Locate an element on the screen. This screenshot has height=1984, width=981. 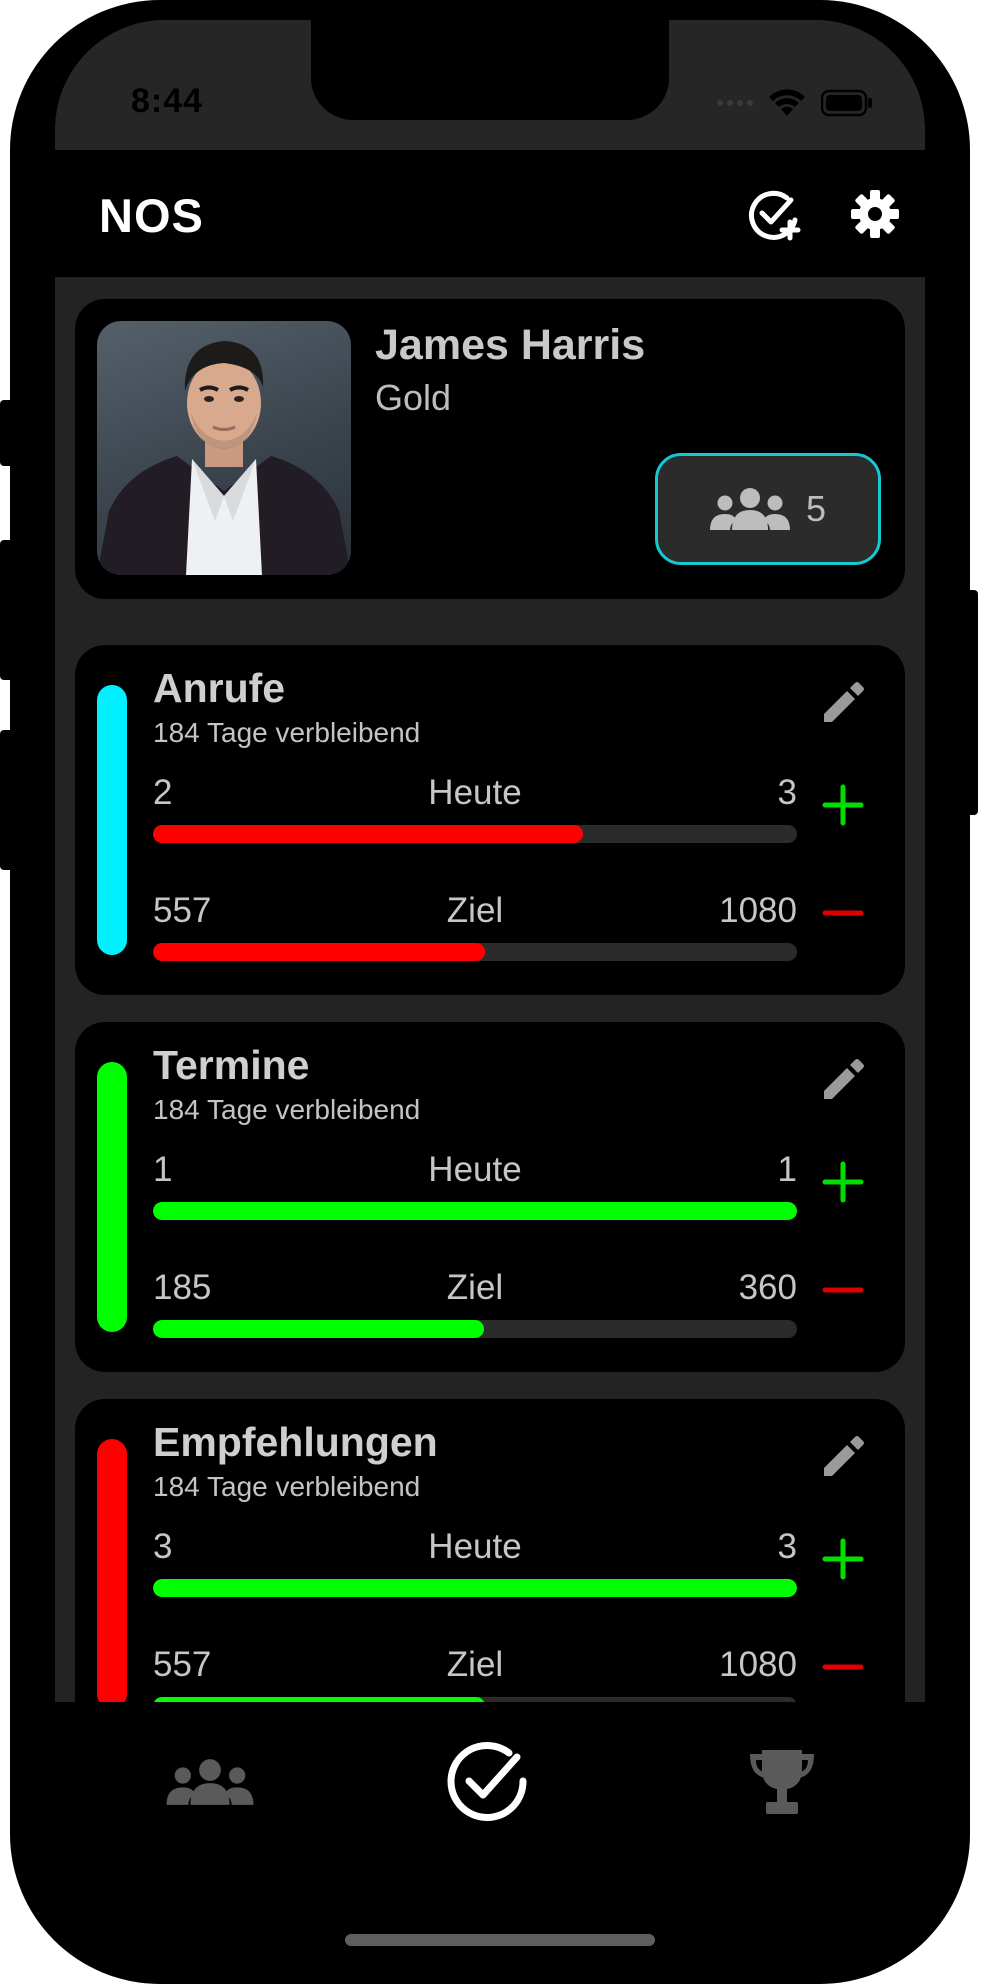
check-circle-plus-icon is located at coordinates (775, 215).